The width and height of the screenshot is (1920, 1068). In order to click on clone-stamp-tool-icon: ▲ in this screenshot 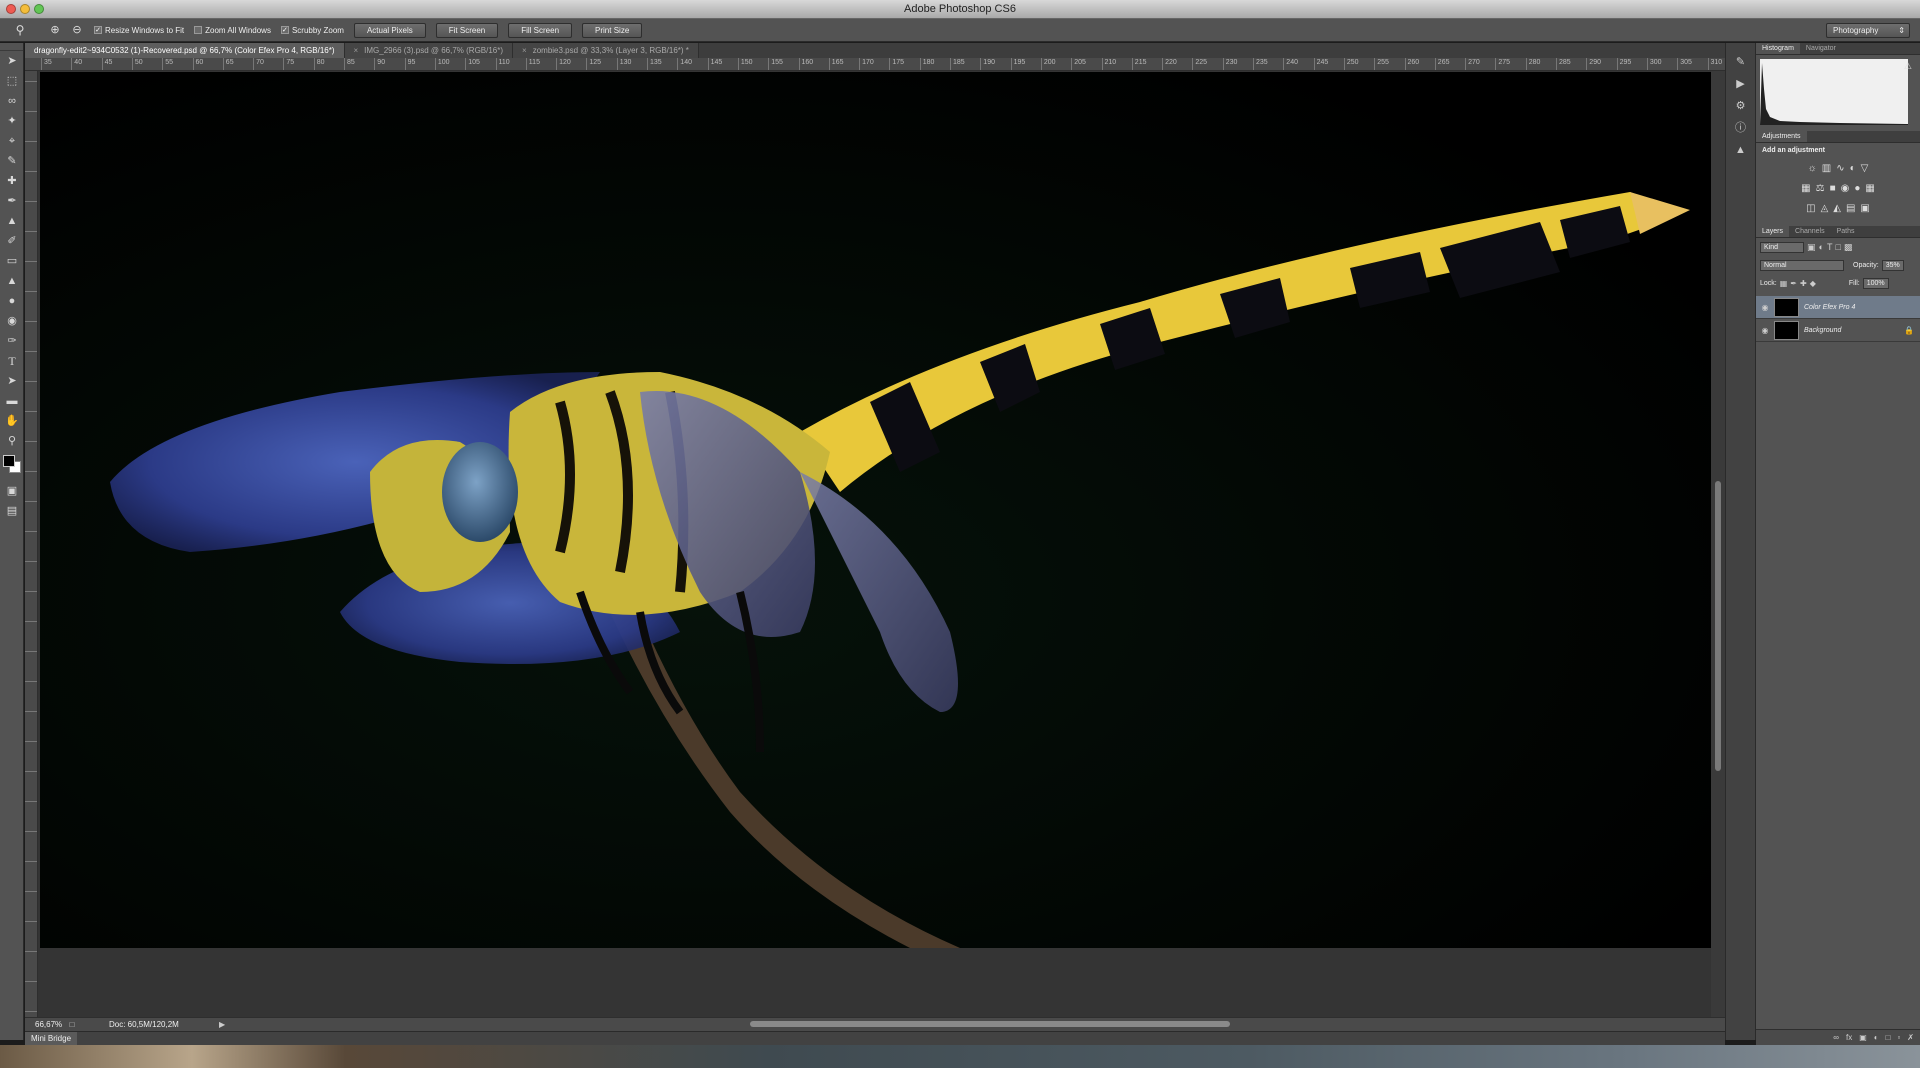, I will do `click(12, 221)`.